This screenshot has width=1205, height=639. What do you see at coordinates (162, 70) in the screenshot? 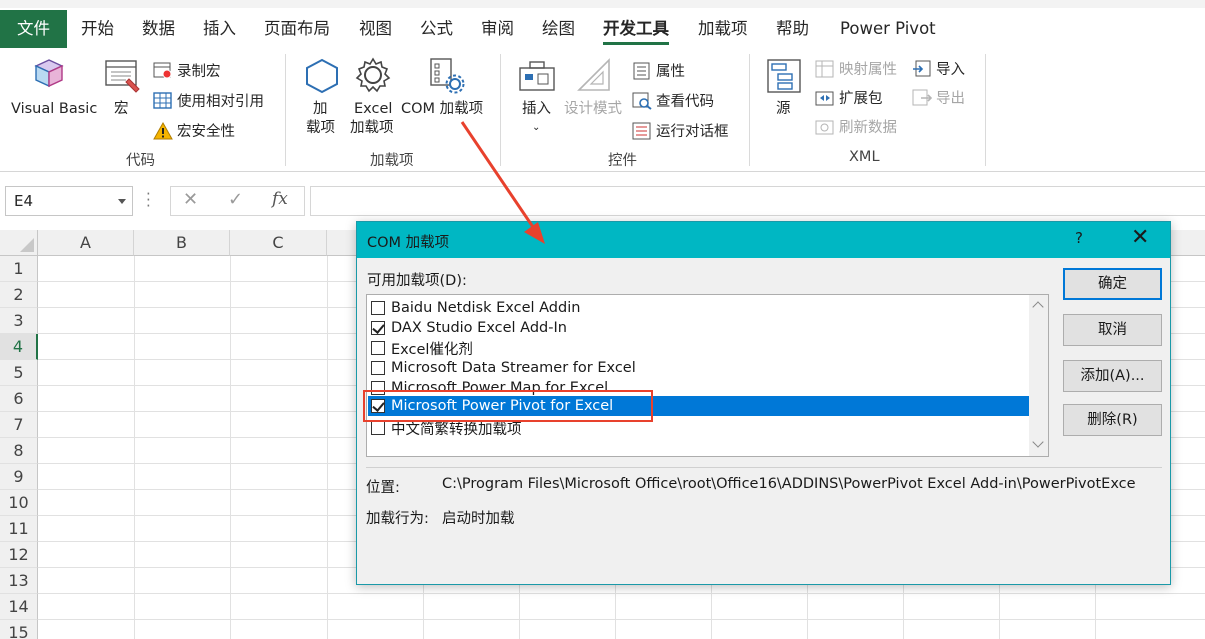
I see `record-macro-icon` at bounding box center [162, 70].